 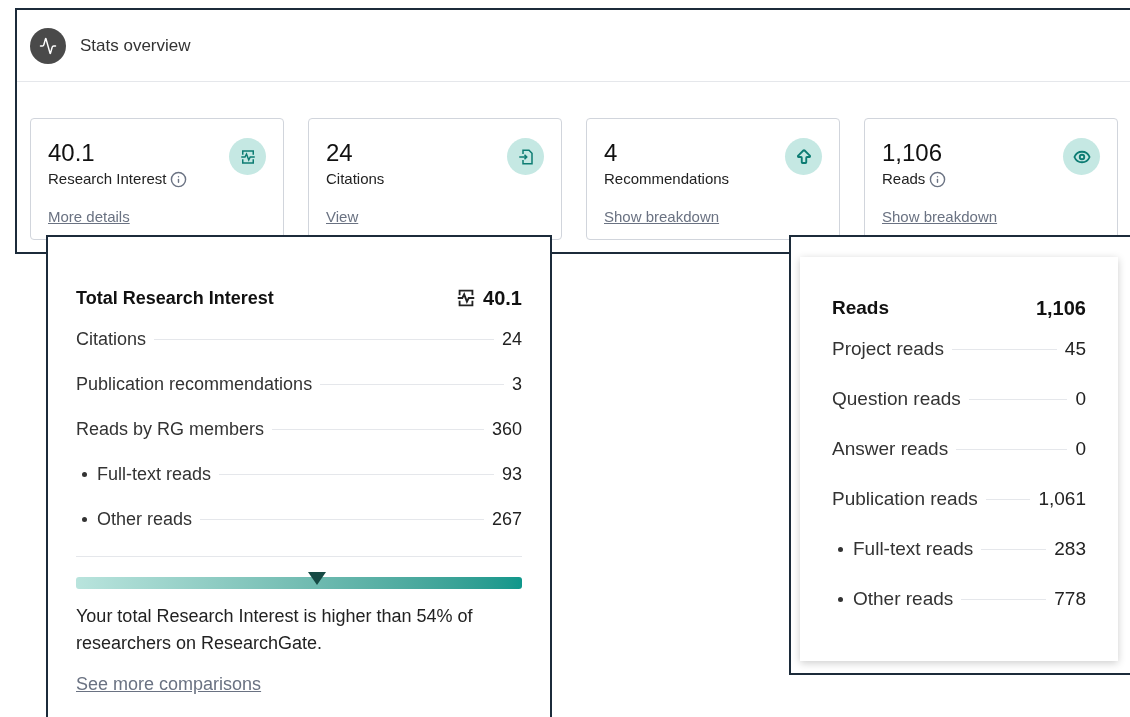 What do you see at coordinates (517, 384) in the screenshot?
I see `stat-value: 3` at bounding box center [517, 384].